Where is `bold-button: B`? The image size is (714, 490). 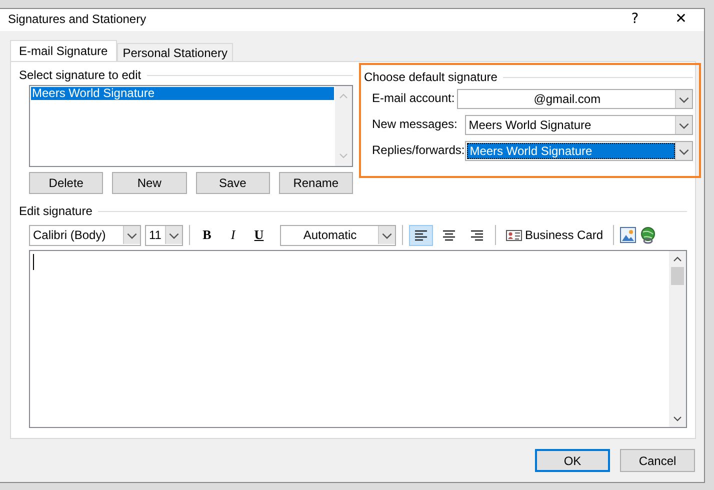 bold-button: B is located at coordinates (207, 235).